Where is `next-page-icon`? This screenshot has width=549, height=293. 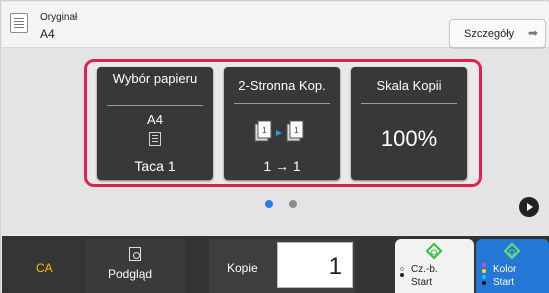
next-page-icon is located at coordinates (529, 207).